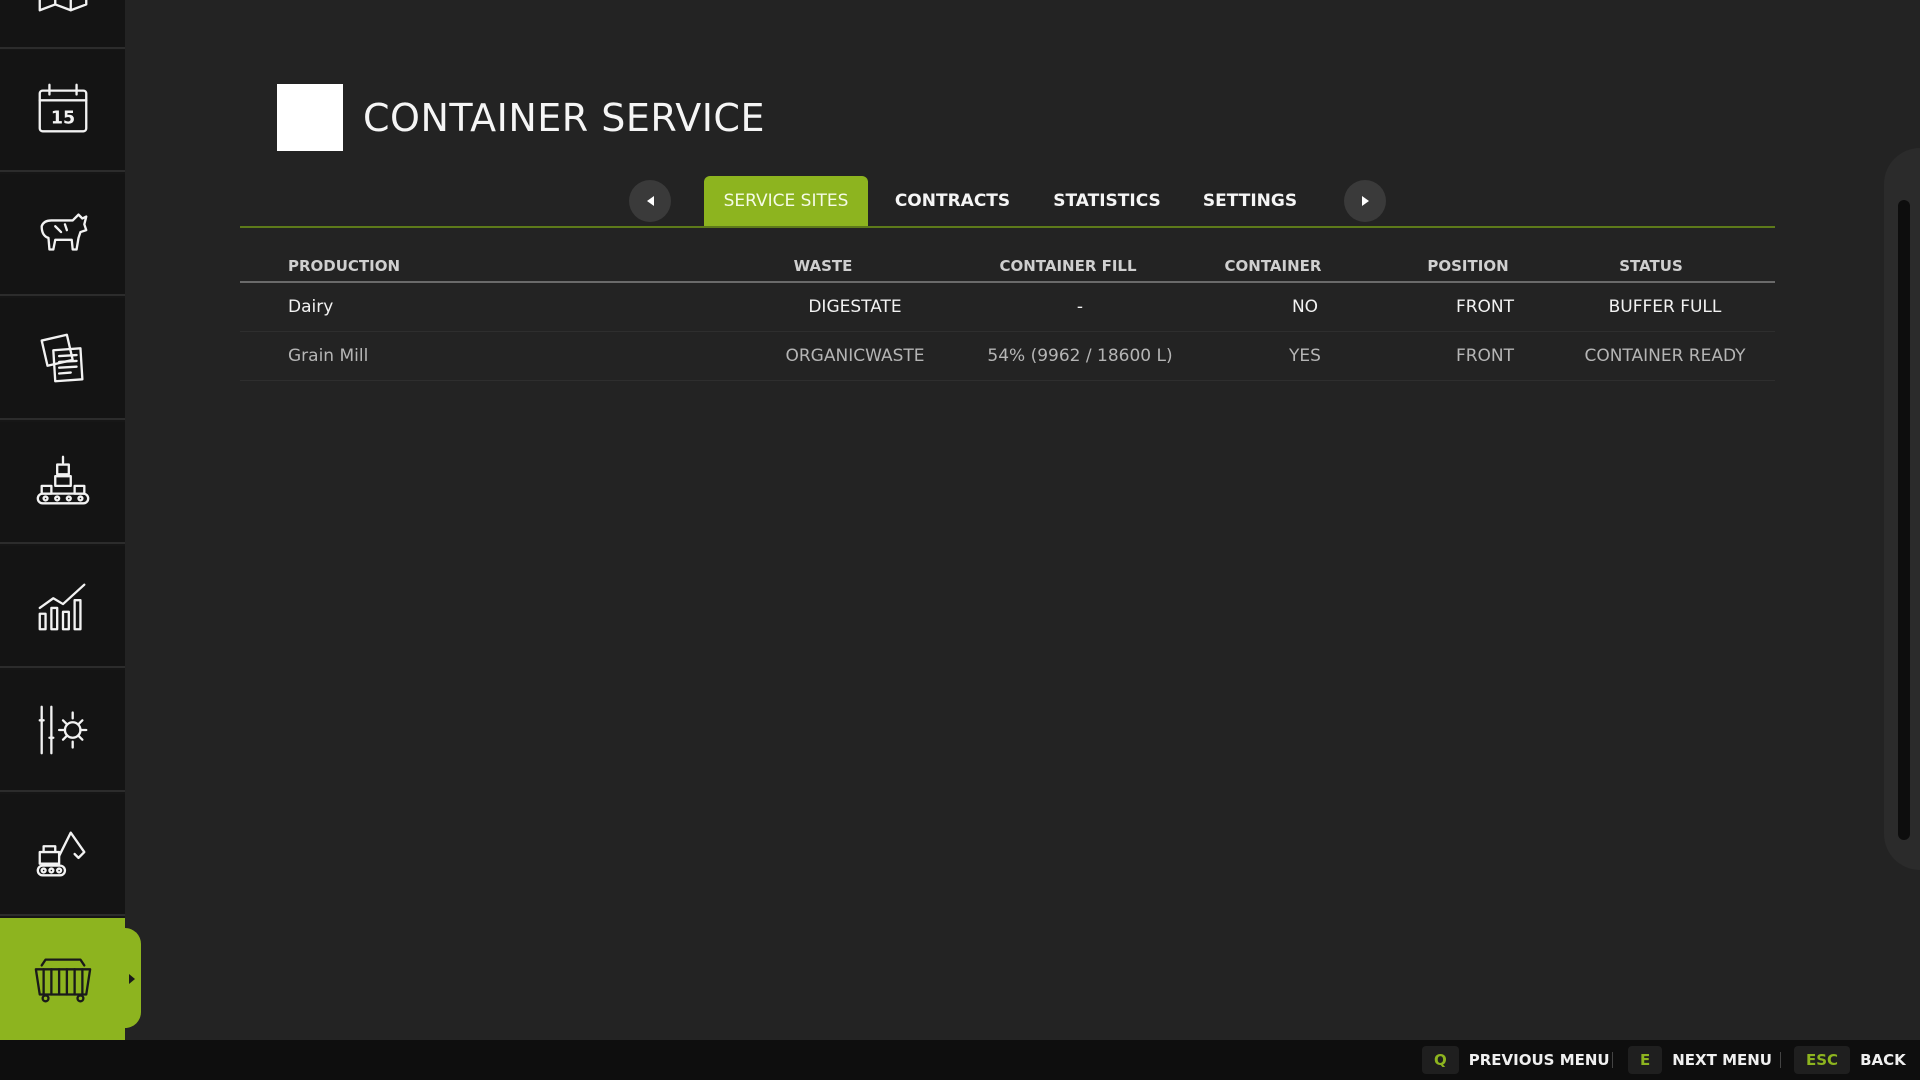  What do you see at coordinates (63, 232) in the screenshot?
I see `cow-icon` at bounding box center [63, 232].